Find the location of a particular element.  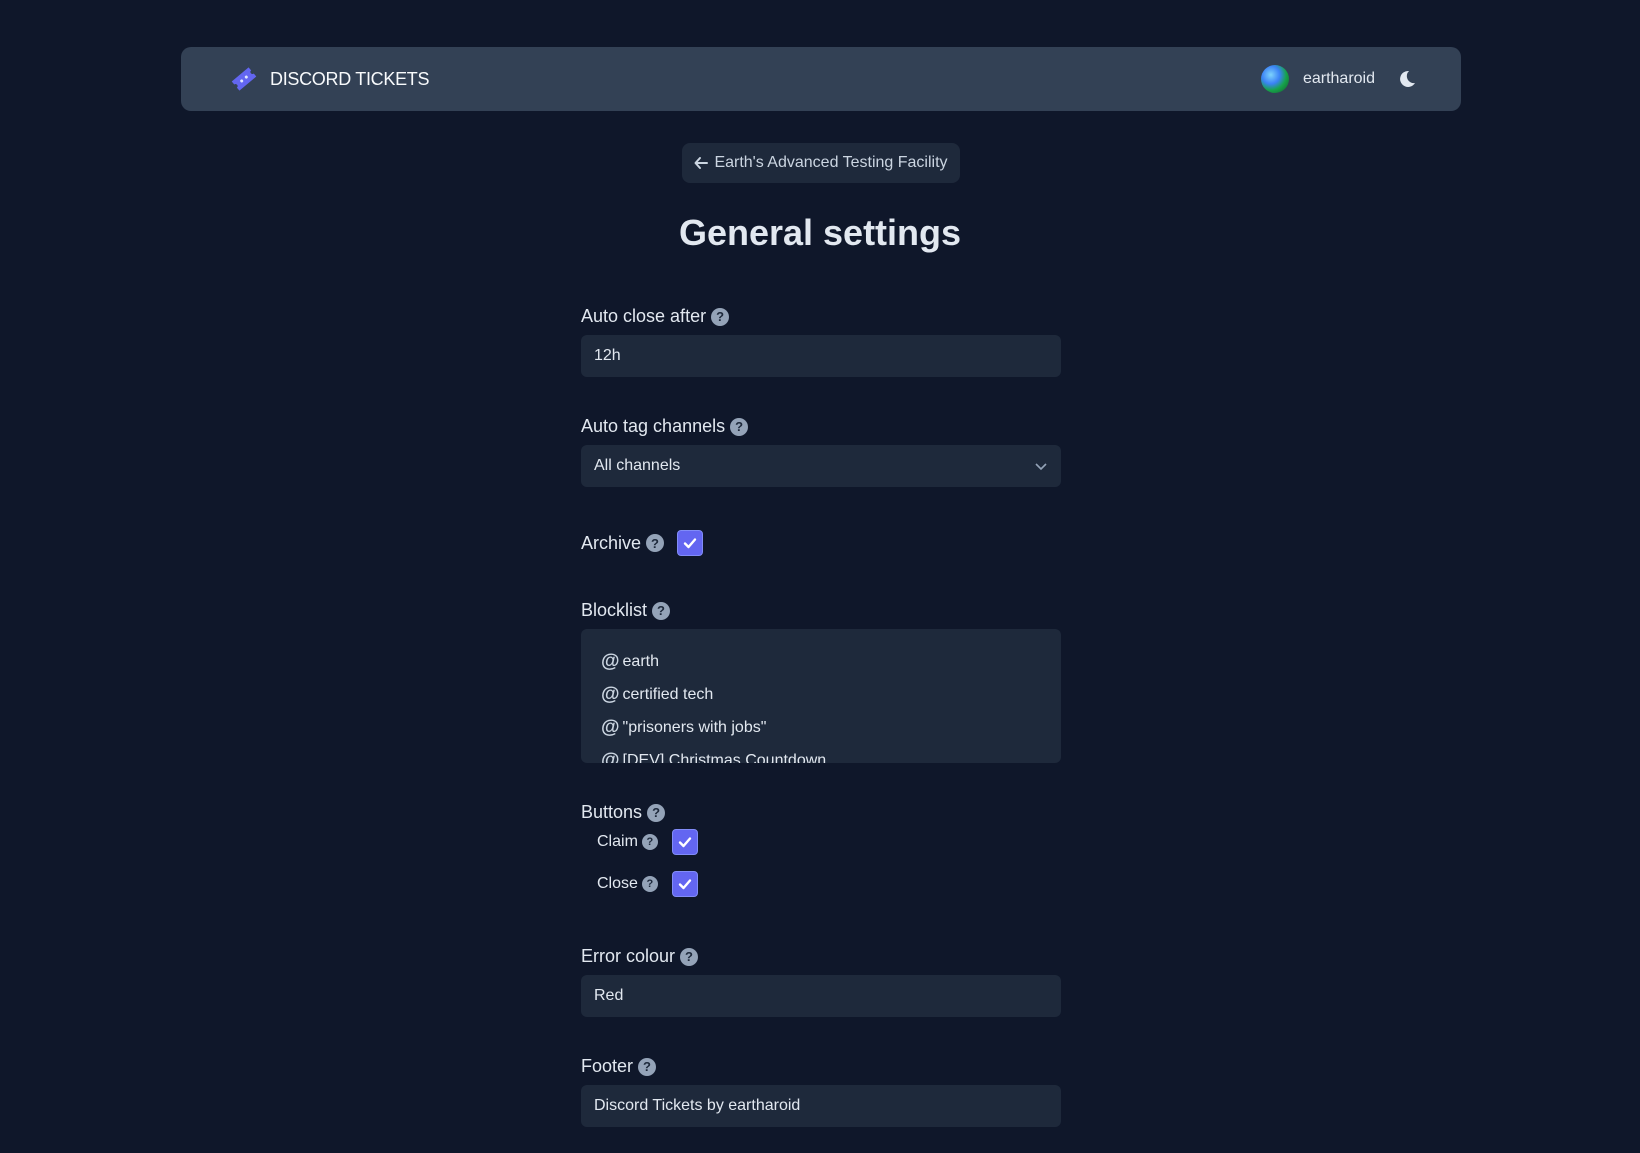

blocklist-item: @ "prisoners with jobs" is located at coordinates (821, 727).